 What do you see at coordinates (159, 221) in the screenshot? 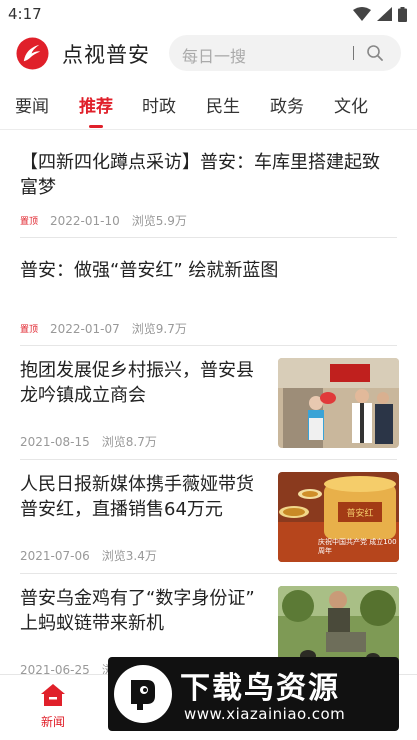
I see `news-views: 浏览5.9万` at bounding box center [159, 221].